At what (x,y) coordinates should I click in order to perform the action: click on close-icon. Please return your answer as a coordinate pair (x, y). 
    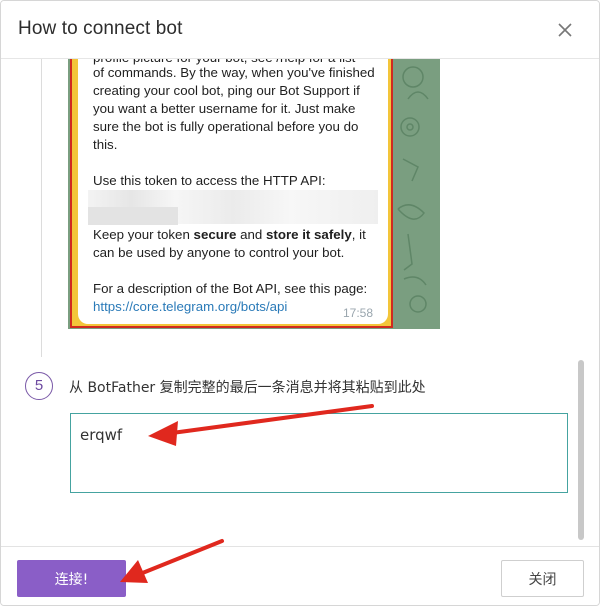
    Looking at the image, I should click on (565, 30).